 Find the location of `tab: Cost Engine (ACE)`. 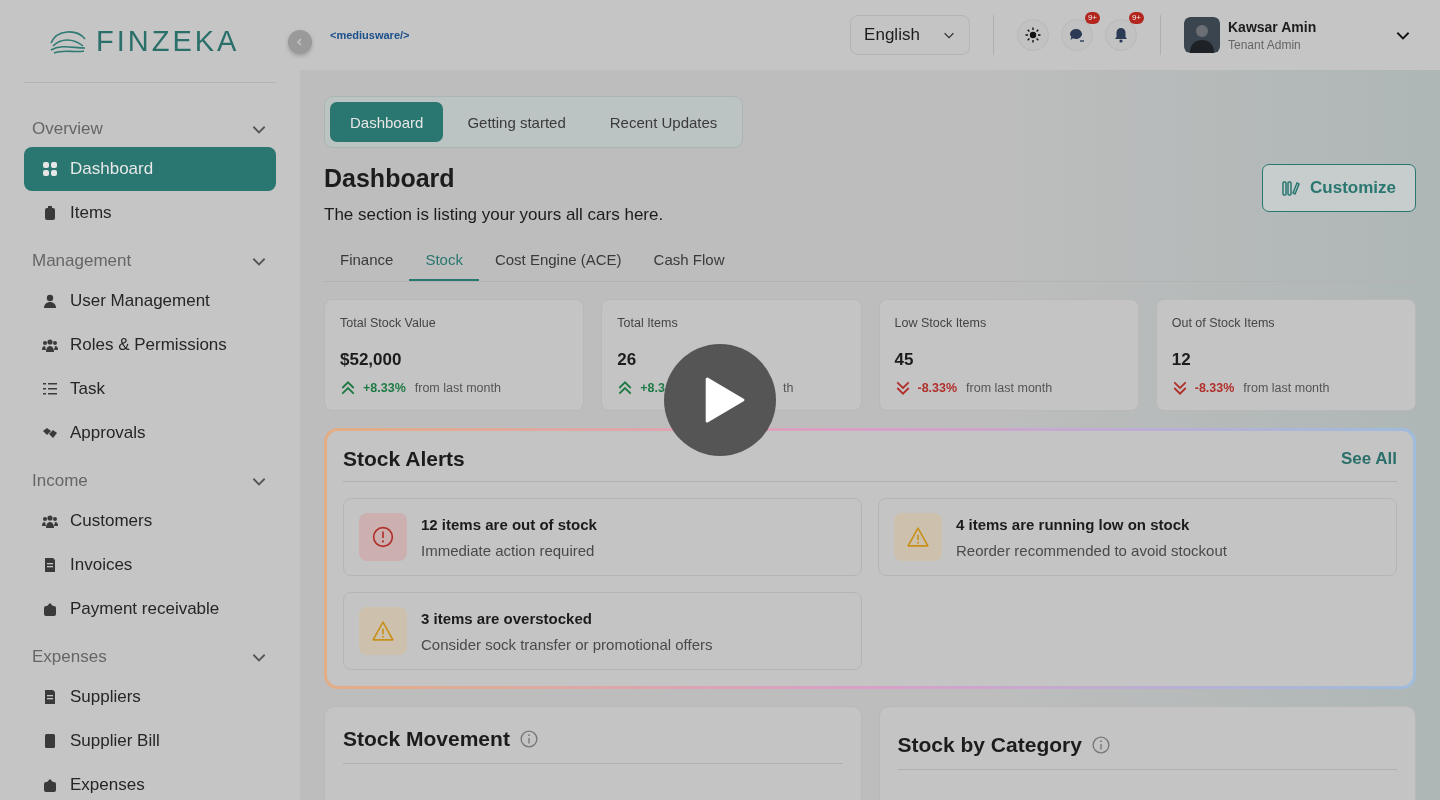

tab: Cost Engine (ACE) is located at coordinates (558, 260).